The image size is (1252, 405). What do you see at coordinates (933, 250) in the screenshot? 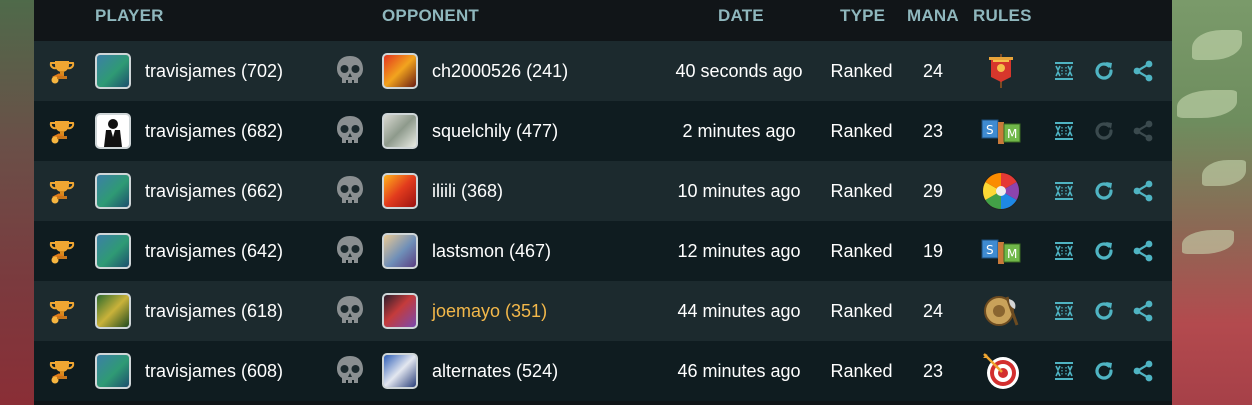
I see `mana-cap: 19` at bounding box center [933, 250].